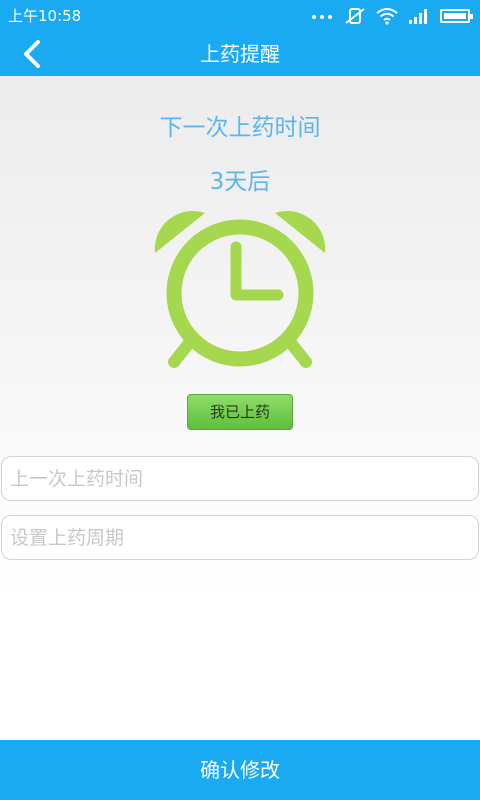 This screenshot has height=800, width=480. I want to click on cycle-input, so click(240, 537).